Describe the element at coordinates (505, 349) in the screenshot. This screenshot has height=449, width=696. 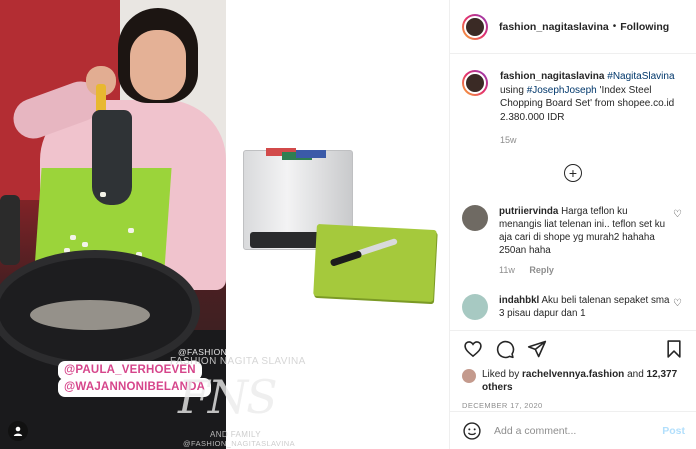
I see `comment-bubble-icon` at that location.